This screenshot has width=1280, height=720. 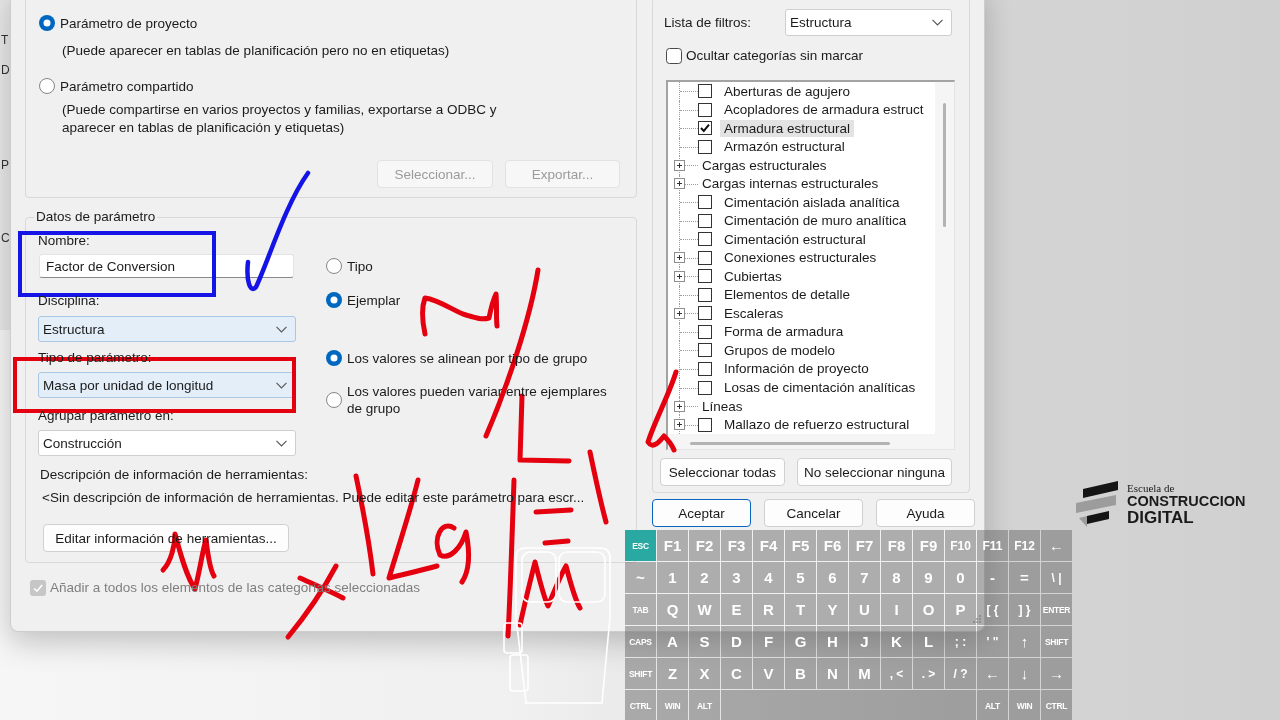 I want to click on select-all-button: Seleccionar todas, so click(x=722, y=472).